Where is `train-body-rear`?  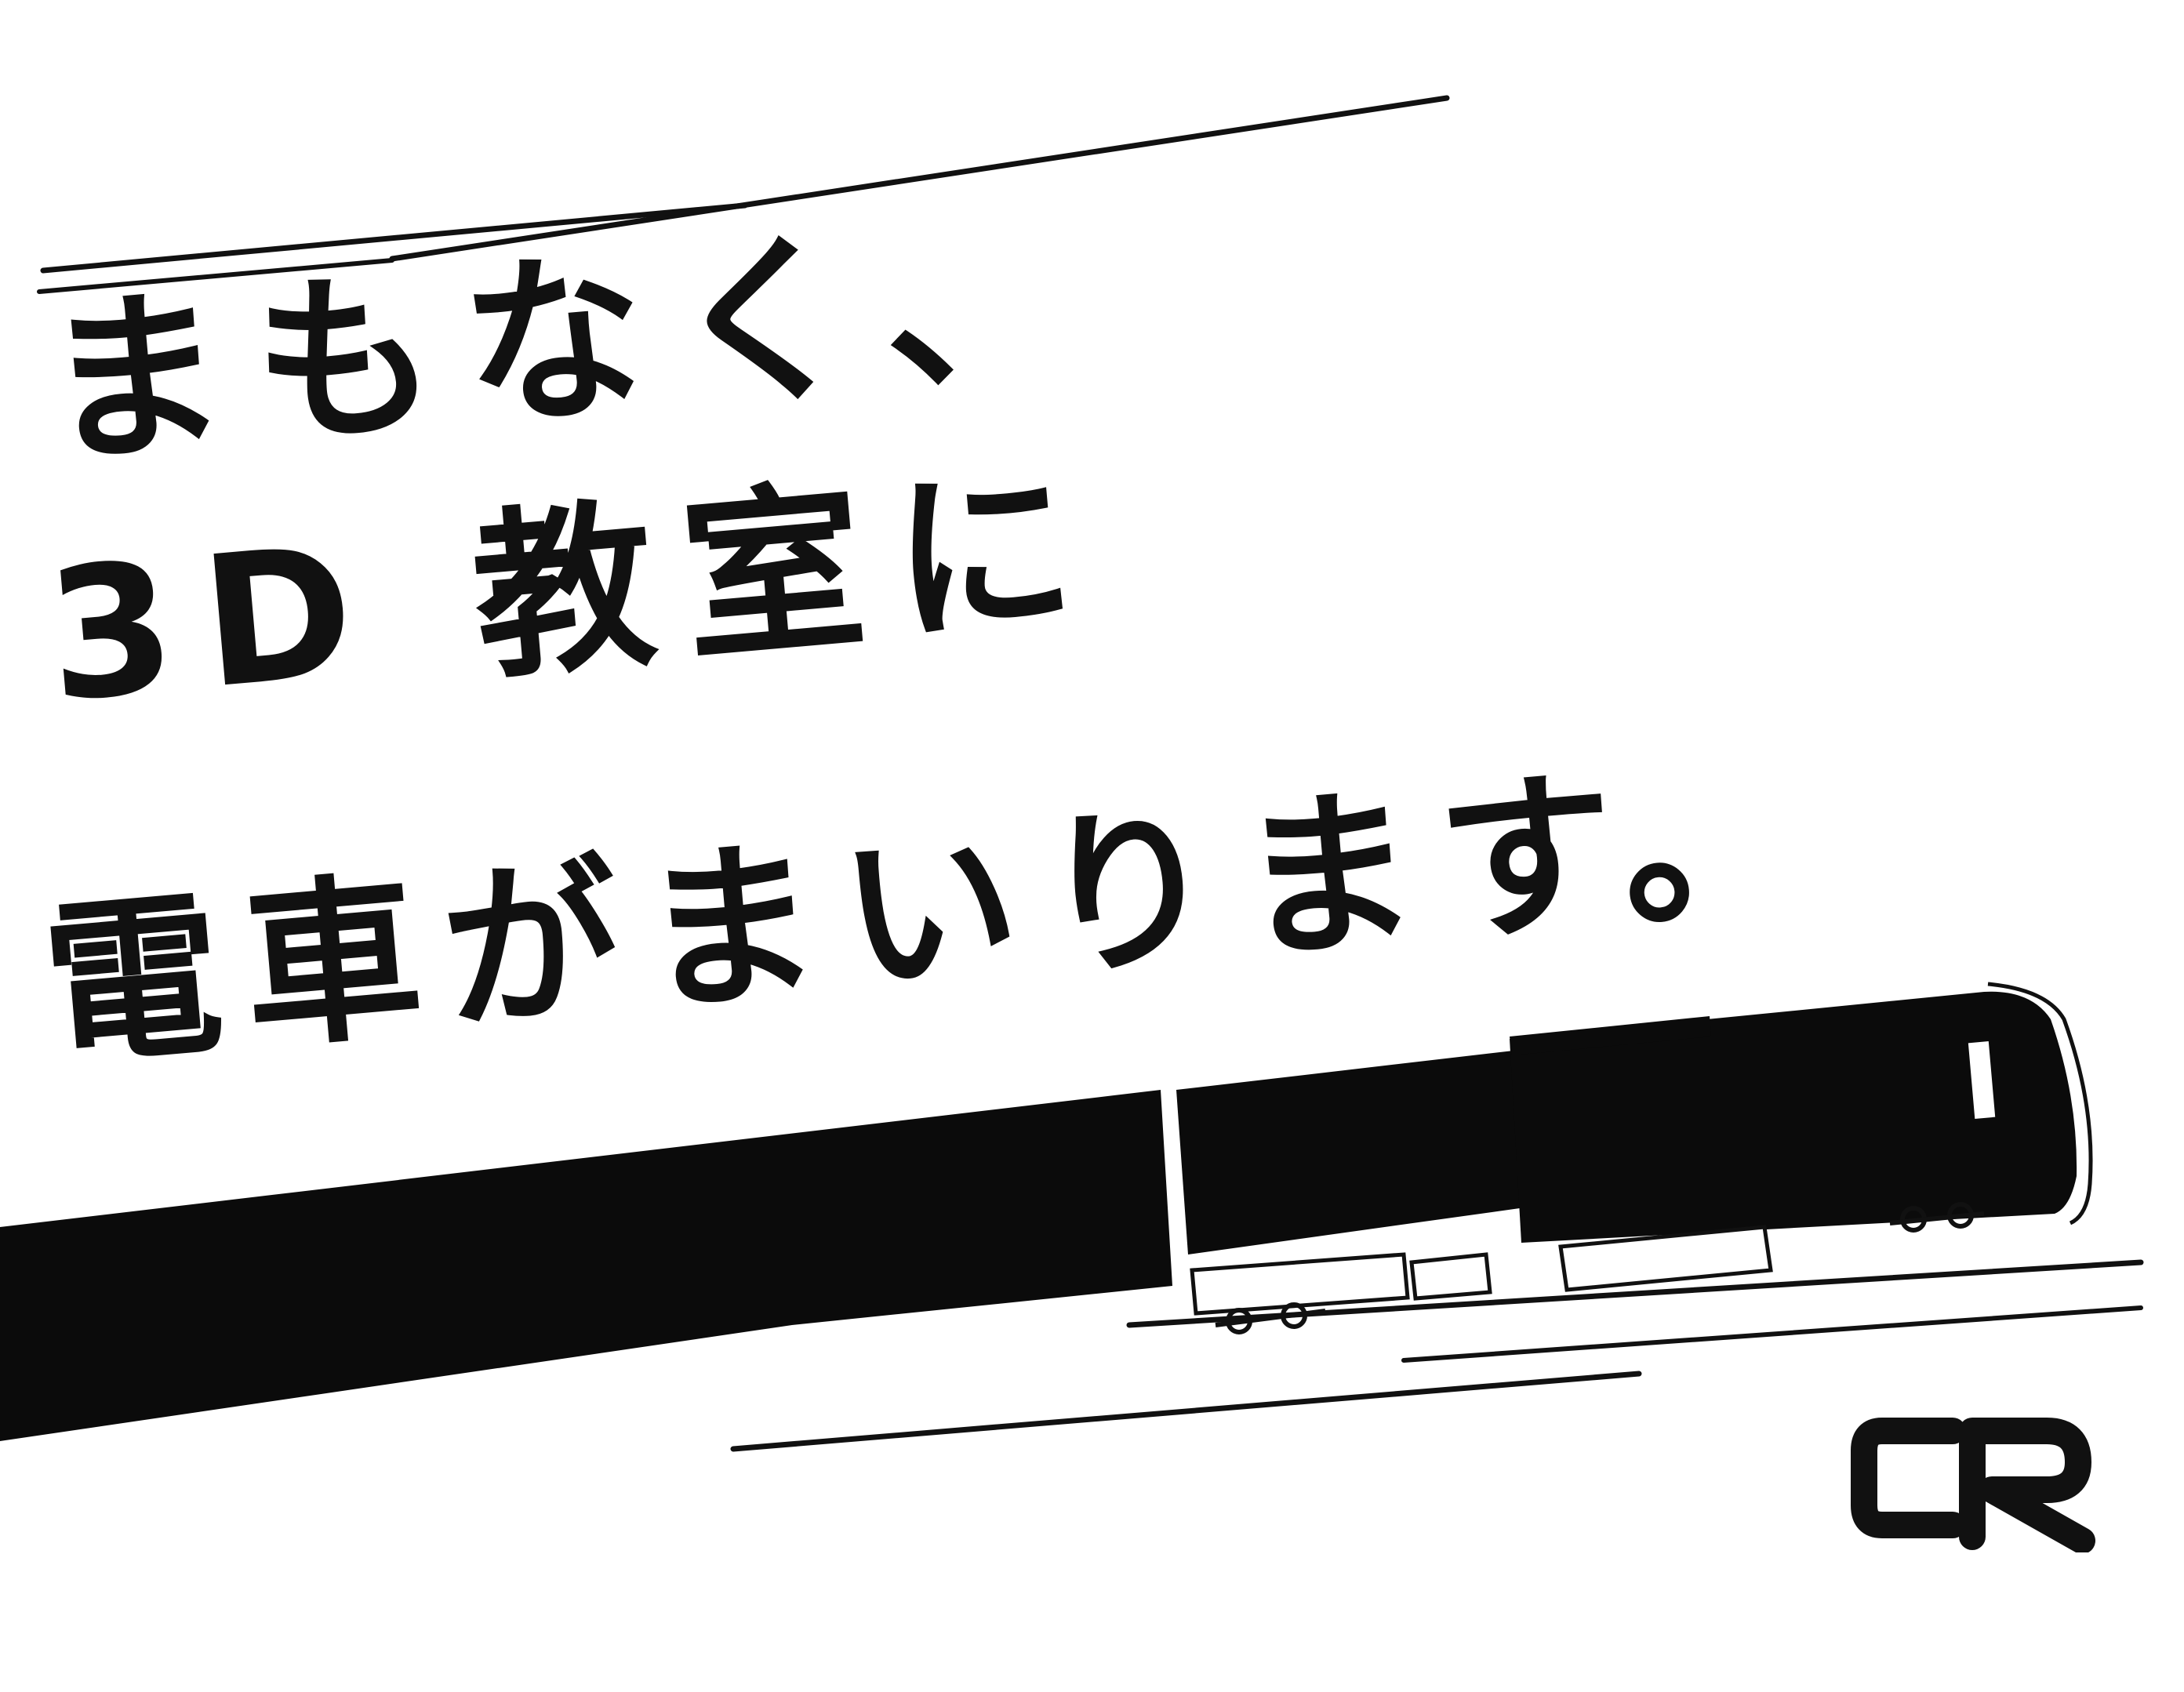
train-body-rear is located at coordinates (586, 1265).